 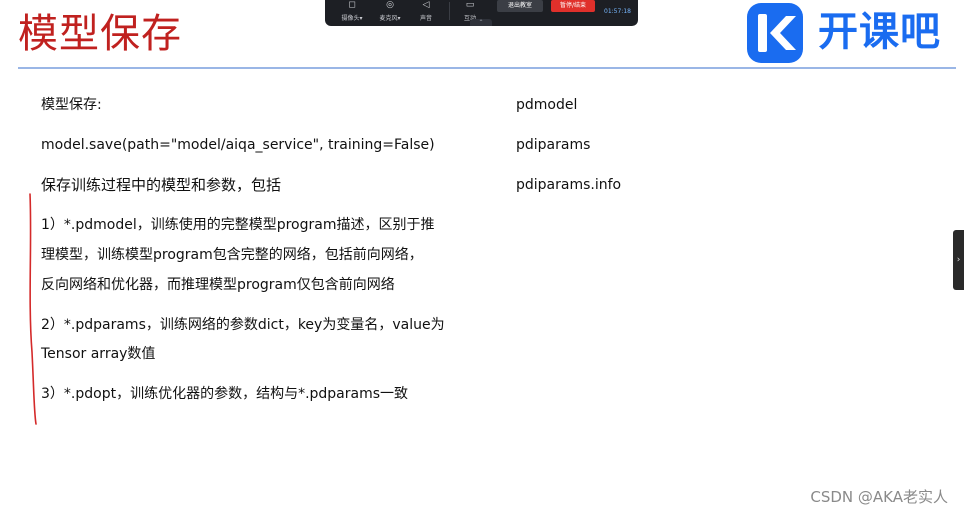 What do you see at coordinates (520, 6) in the screenshot?
I see `exit-classroom-button: 退出教室` at bounding box center [520, 6].